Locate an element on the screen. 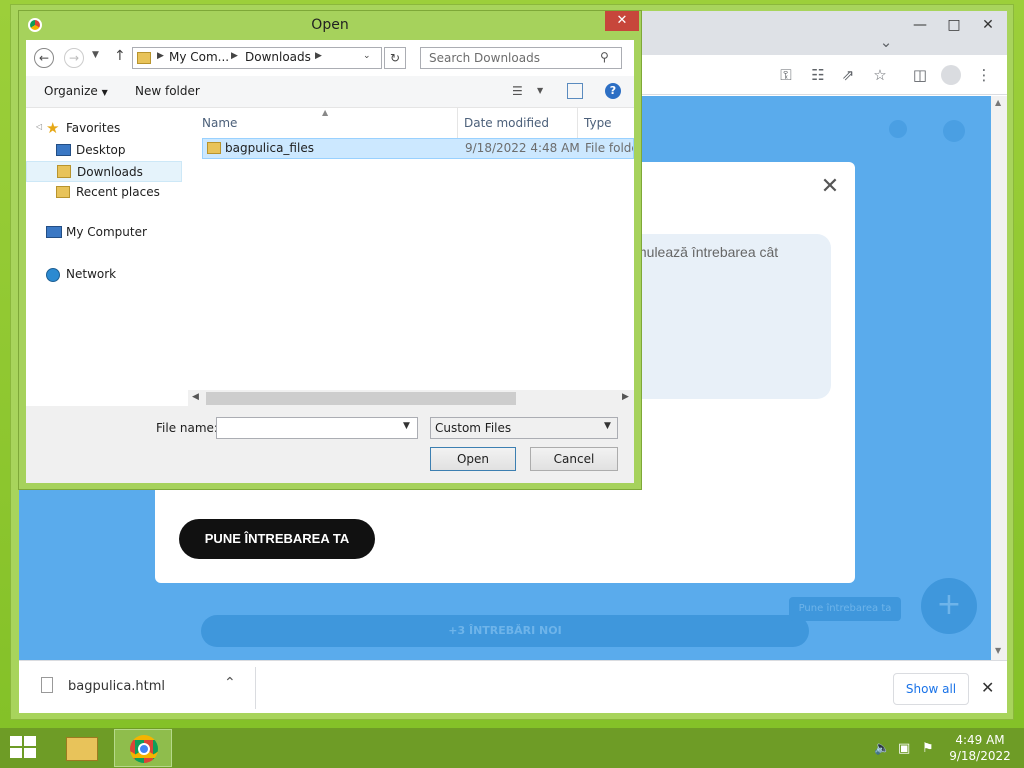  scroll-right-icon: ▶ is located at coordinates (625, 397).